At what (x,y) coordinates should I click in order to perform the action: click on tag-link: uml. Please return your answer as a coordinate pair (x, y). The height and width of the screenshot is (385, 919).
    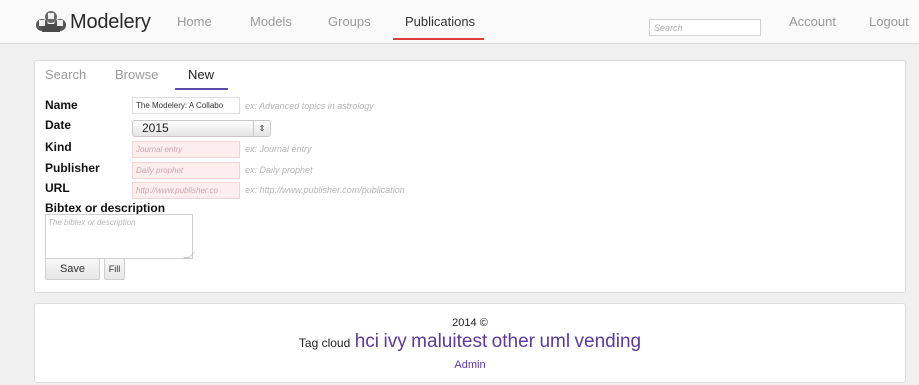
    Looking at the image, I should click on (554, 341).